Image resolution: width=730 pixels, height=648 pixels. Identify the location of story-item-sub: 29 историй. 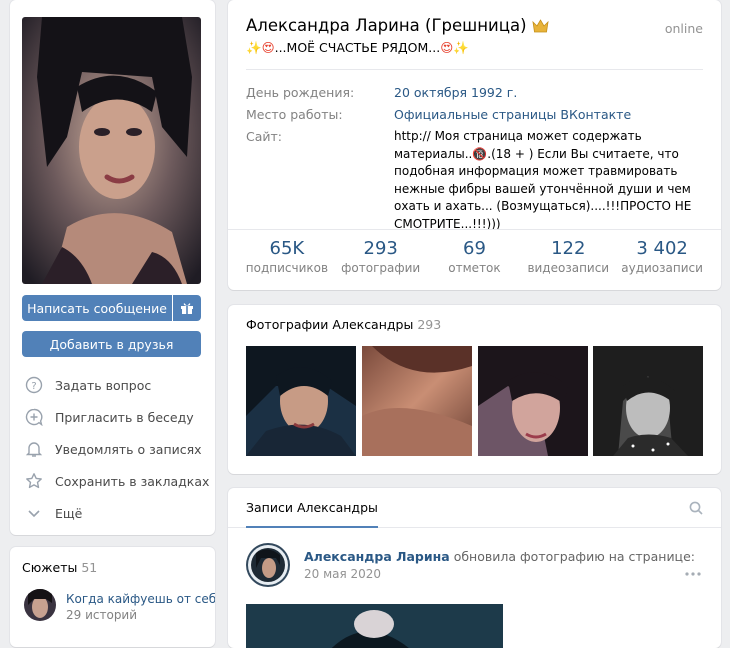
(102, 615).